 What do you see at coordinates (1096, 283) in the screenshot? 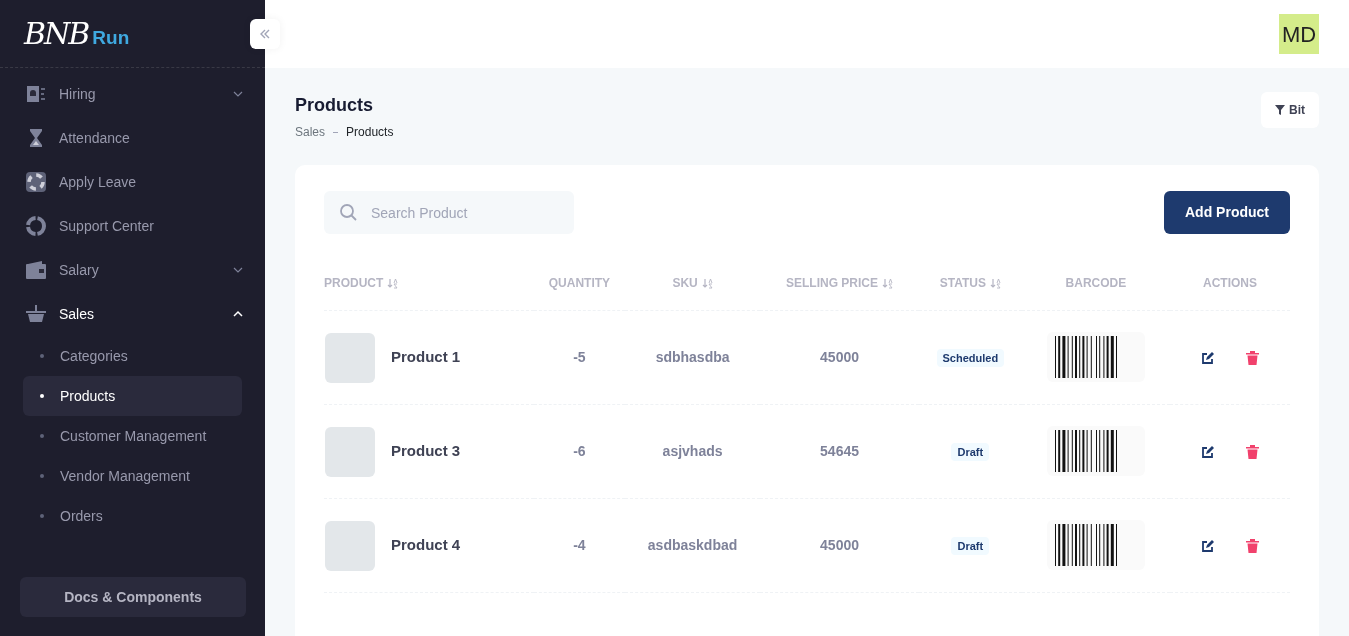
I see `column-header: BARCODE` at bounding box center [1096, 283].